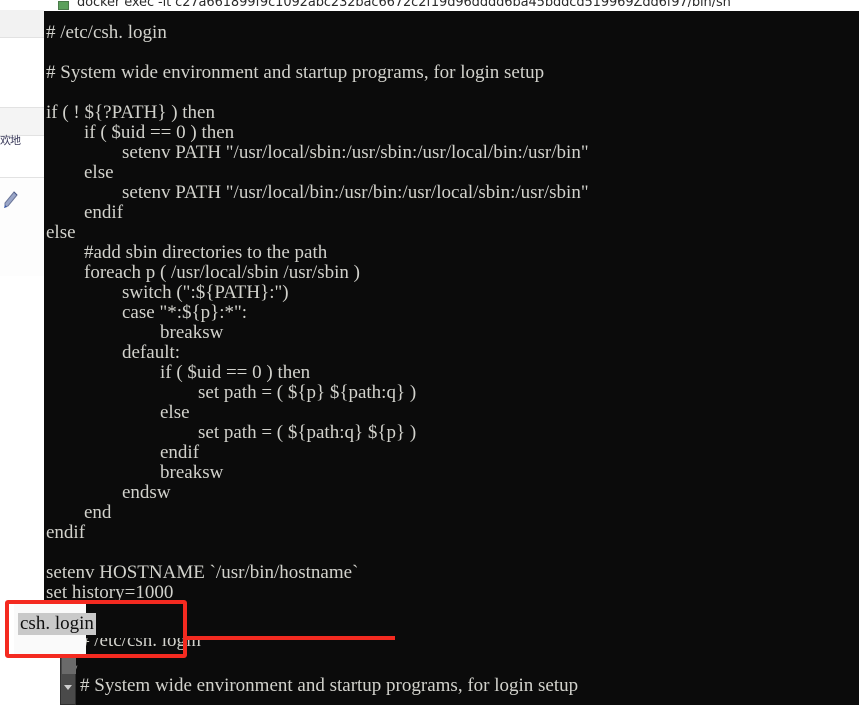  Describe the element at coordinates (203, 272) in the screenshot. I see `terminal-line: foreach p ( /usr/local/sbin /usr/sbin )` at that location.